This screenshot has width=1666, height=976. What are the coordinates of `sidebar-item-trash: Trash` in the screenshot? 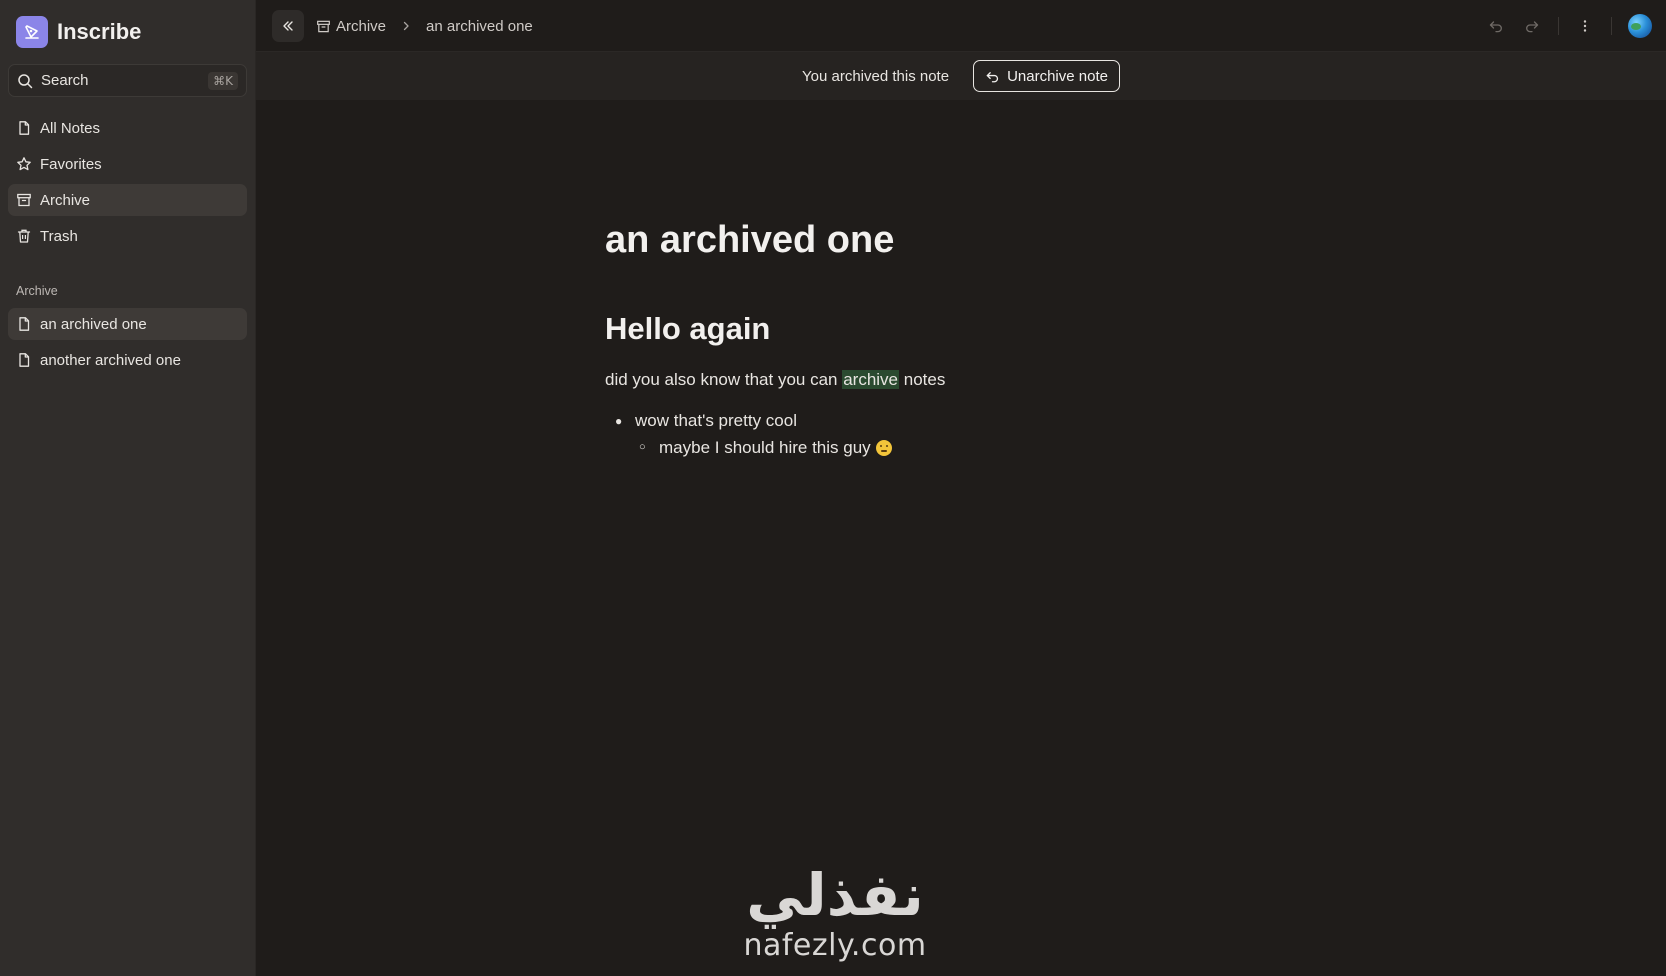 It's located at (127, 236).